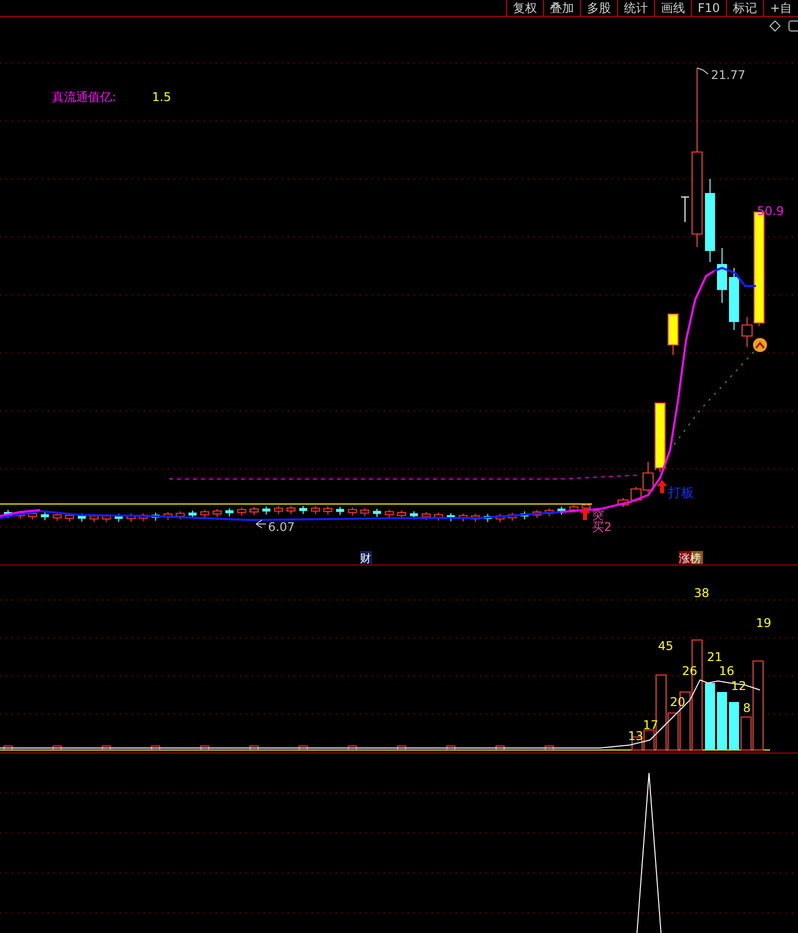  I want to click on volume-label: 21, so click(714, 657).